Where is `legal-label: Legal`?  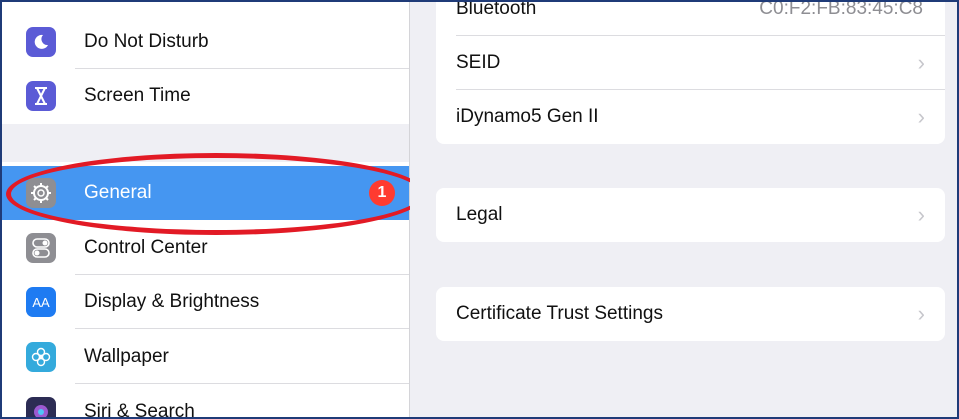
legal-label: Legal is located at coordinates (479, 214).